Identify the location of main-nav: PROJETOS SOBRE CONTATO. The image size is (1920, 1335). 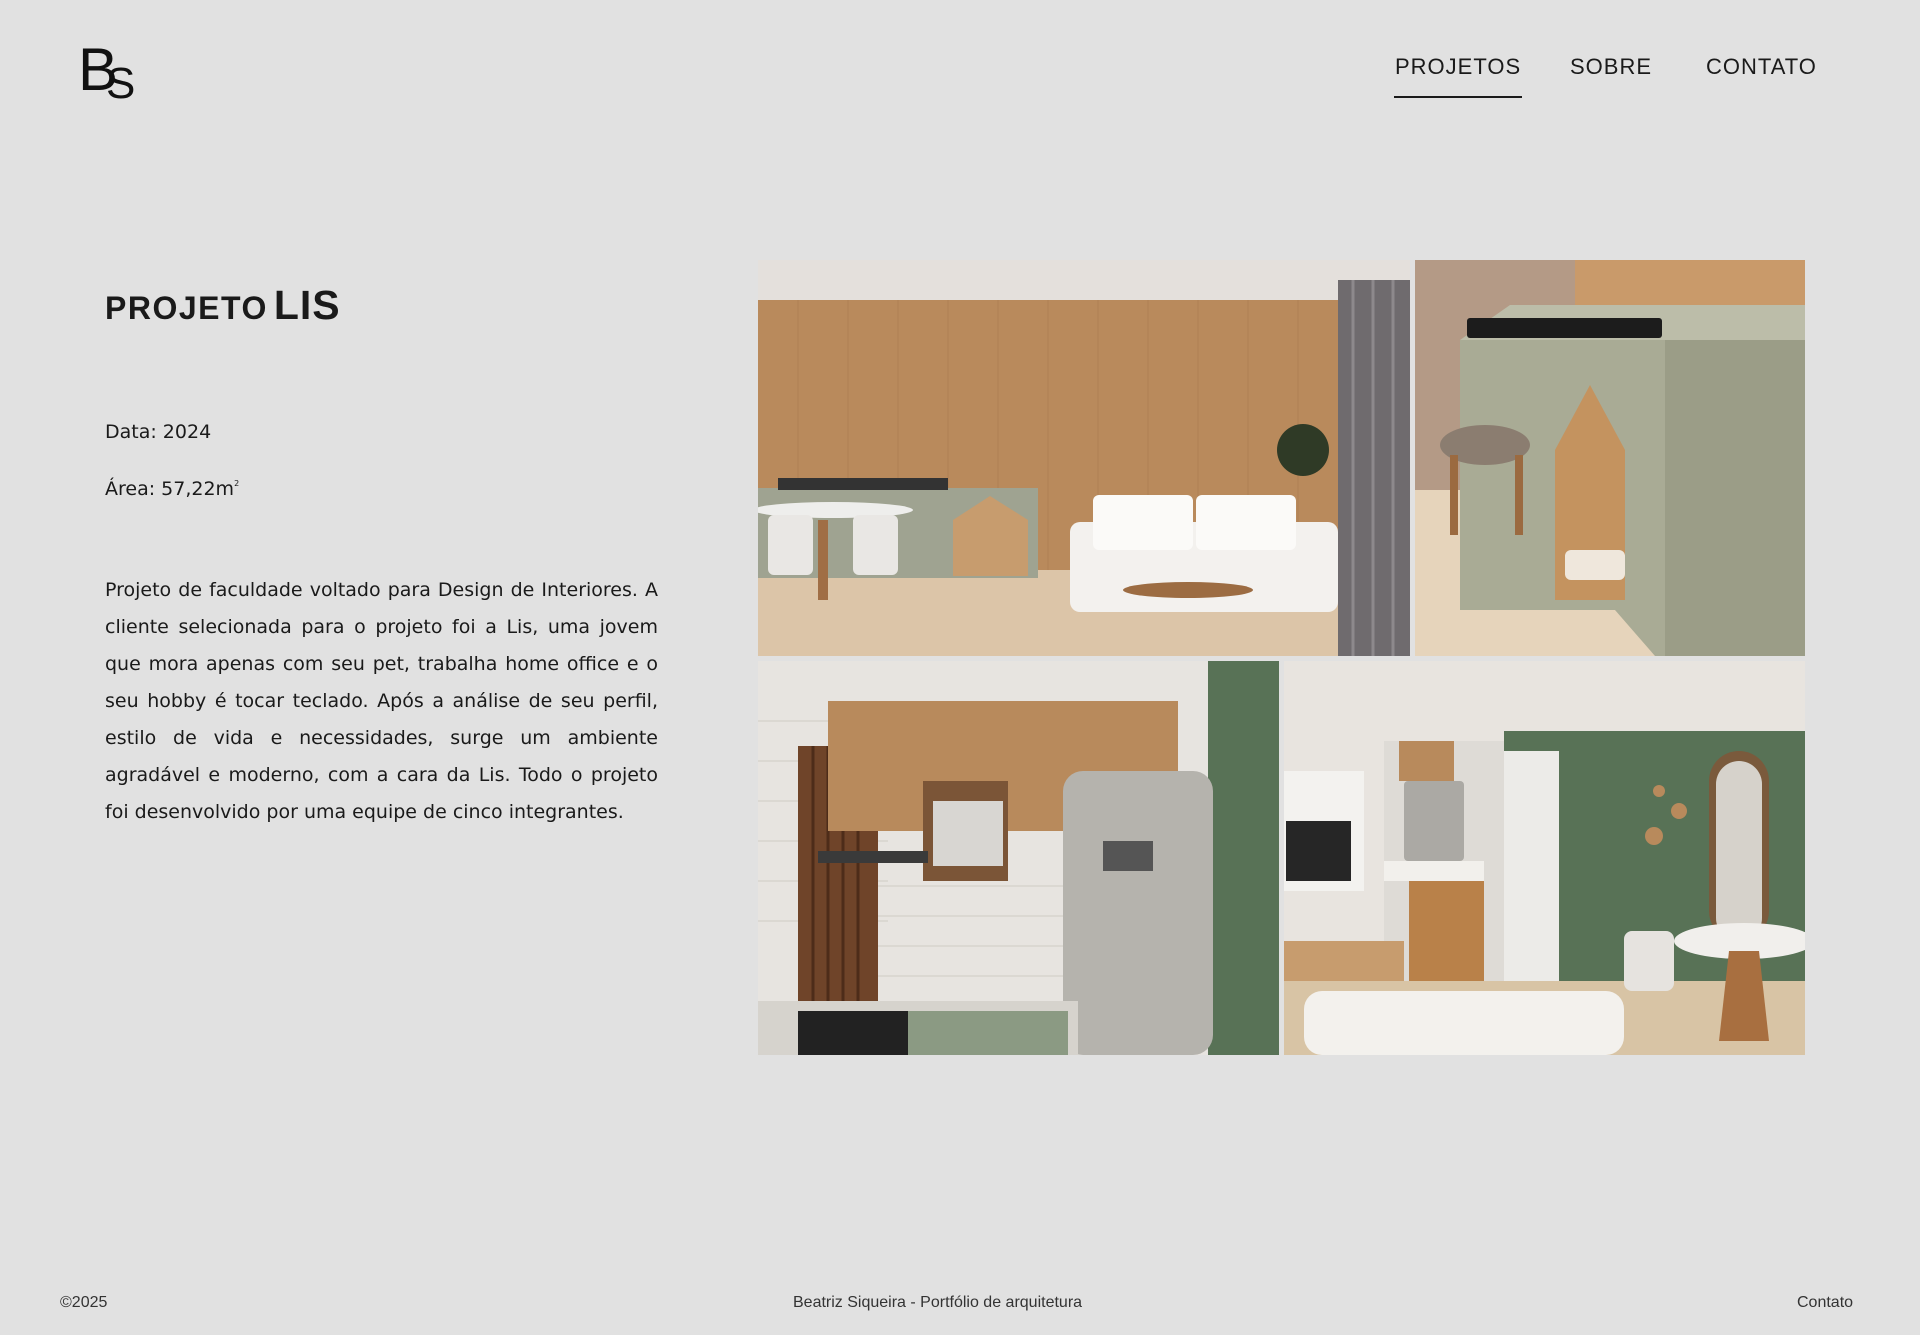
(1598, 76).